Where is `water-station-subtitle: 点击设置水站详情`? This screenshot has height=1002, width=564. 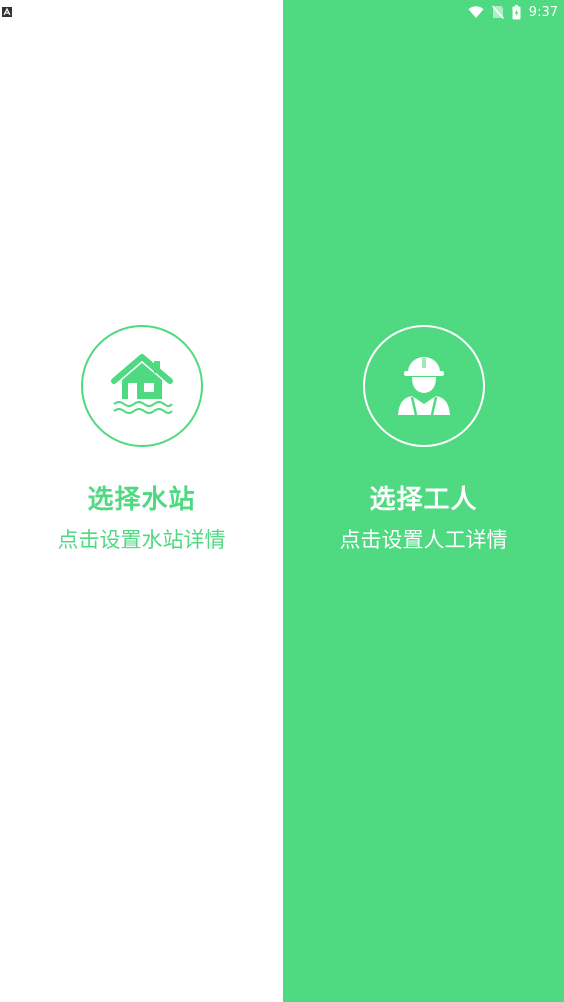 water-station-subtitle: 点击设置水站详情 is located at coordinates (141, 540).